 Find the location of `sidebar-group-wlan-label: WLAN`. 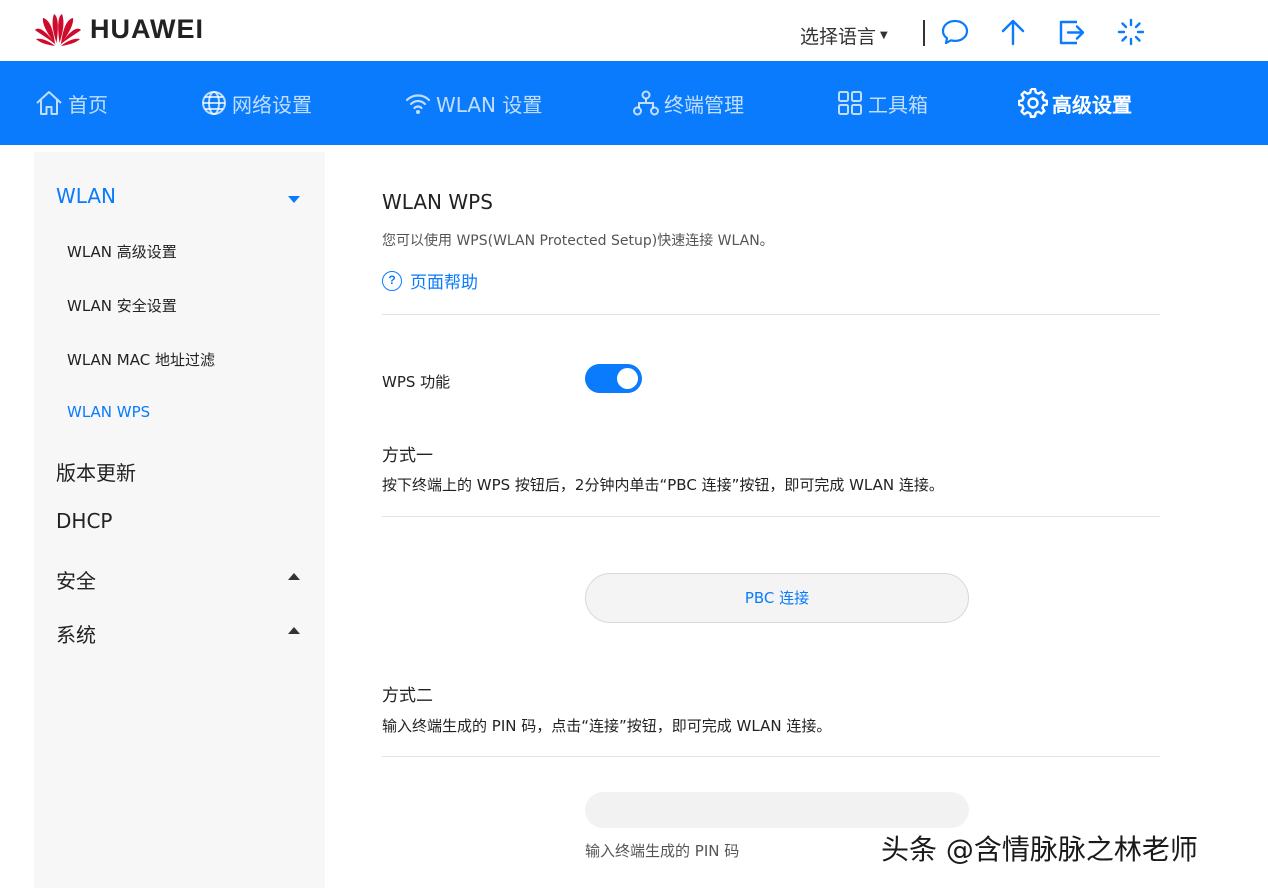

sidebar-group-wlan-label: WLAN is located at coordinates (86, 196).